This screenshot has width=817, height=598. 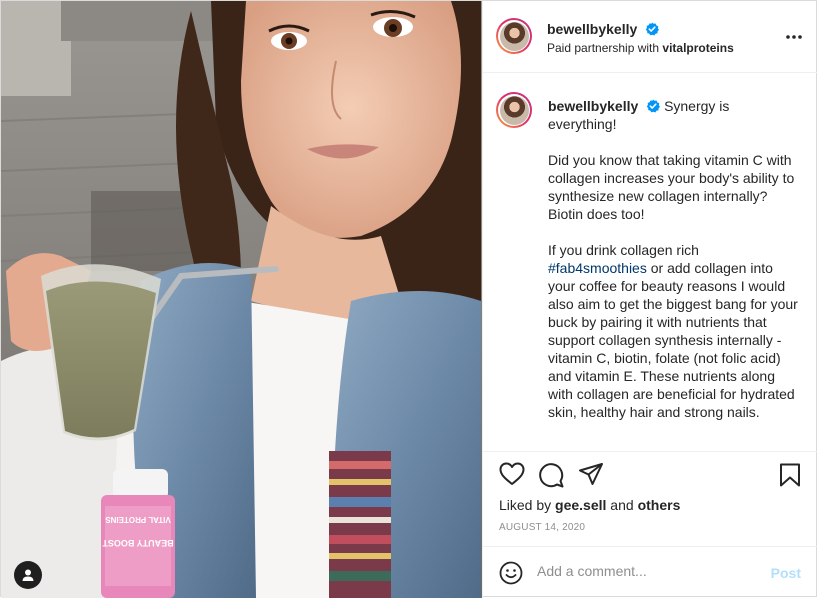 I want to click on partnership-label: Paid partnership with vitalproteins, so click(x=640, y=48).